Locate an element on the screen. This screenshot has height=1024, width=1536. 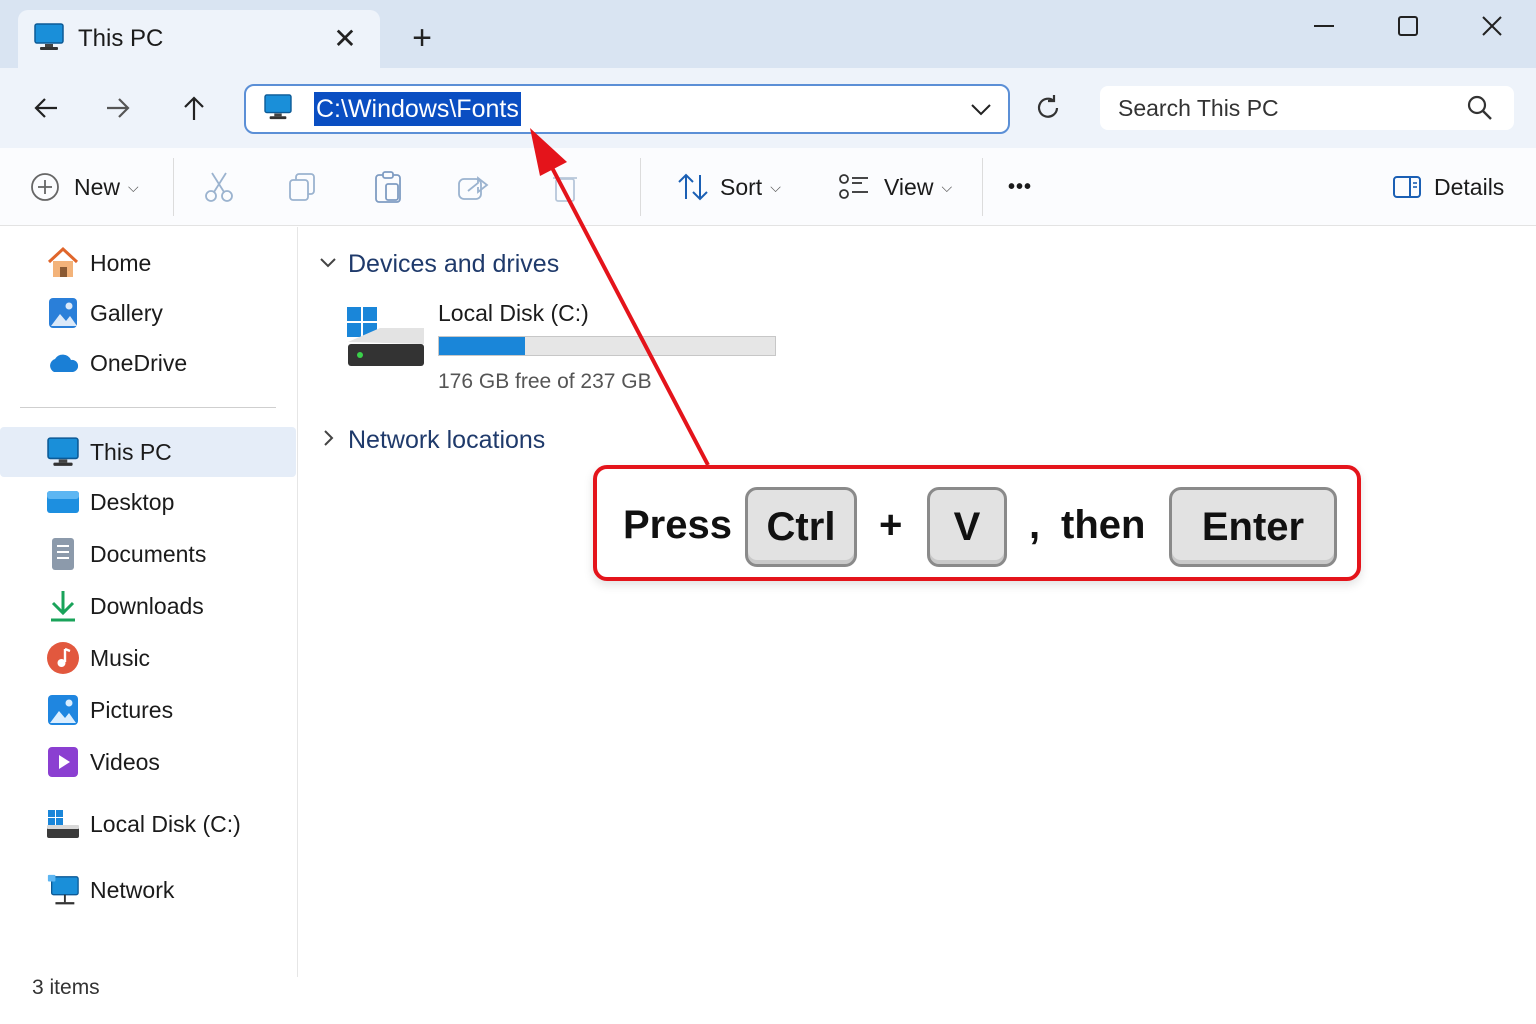
sidebar-item-gallery: Gallery is located at coordinates (148, 313).